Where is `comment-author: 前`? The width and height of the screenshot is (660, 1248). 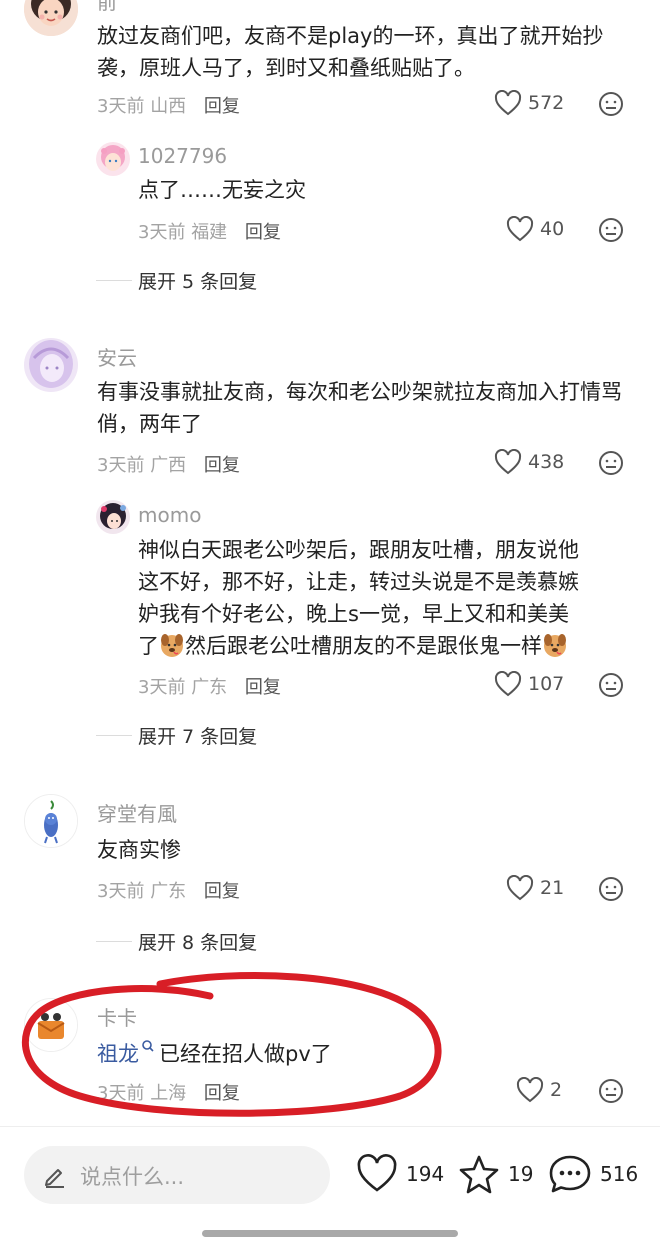
comment-author: 前 is located at coordinates (107, 7).